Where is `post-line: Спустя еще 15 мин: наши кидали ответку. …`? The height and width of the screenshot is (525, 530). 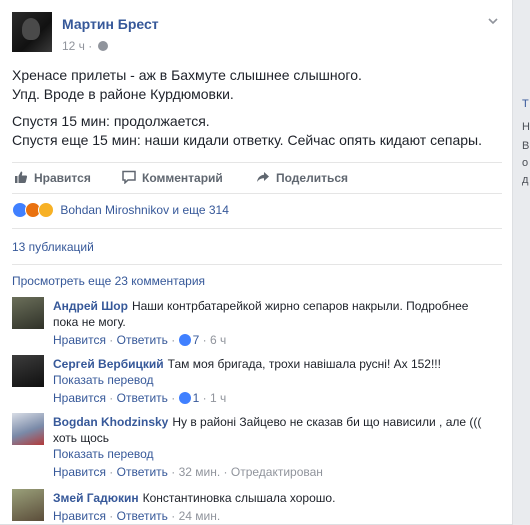 post-line: Спустя еще 15 мин: наши кидали ответку. … is located at coordinates (247, 140).